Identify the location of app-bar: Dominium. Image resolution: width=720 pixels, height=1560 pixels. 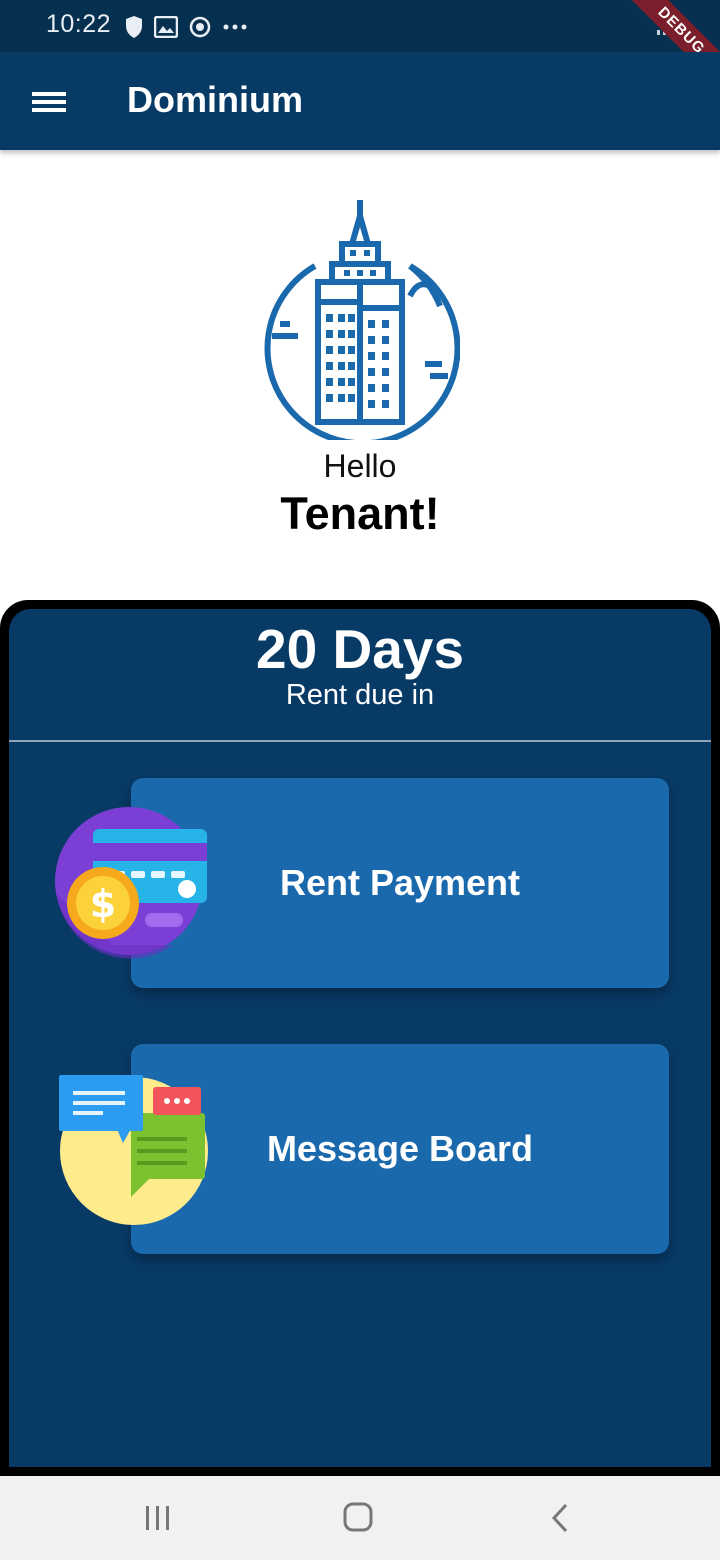
(360, 101).